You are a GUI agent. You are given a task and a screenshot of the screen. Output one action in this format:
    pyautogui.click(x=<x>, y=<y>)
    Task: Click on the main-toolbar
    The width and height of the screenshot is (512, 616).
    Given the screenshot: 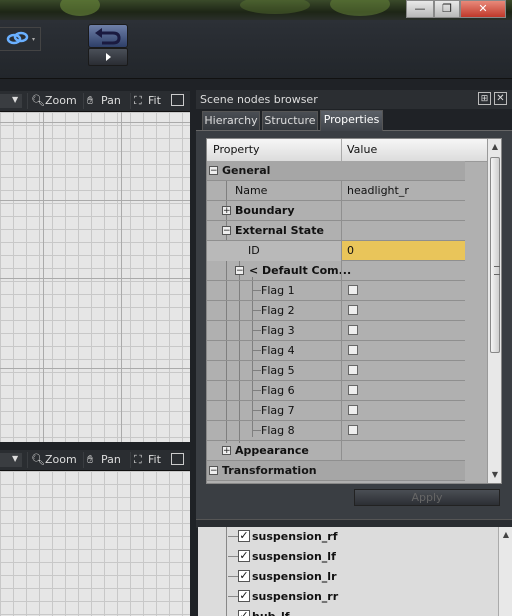 What is the action you would take?
    pyautogui.click(x=256, y=49)
    